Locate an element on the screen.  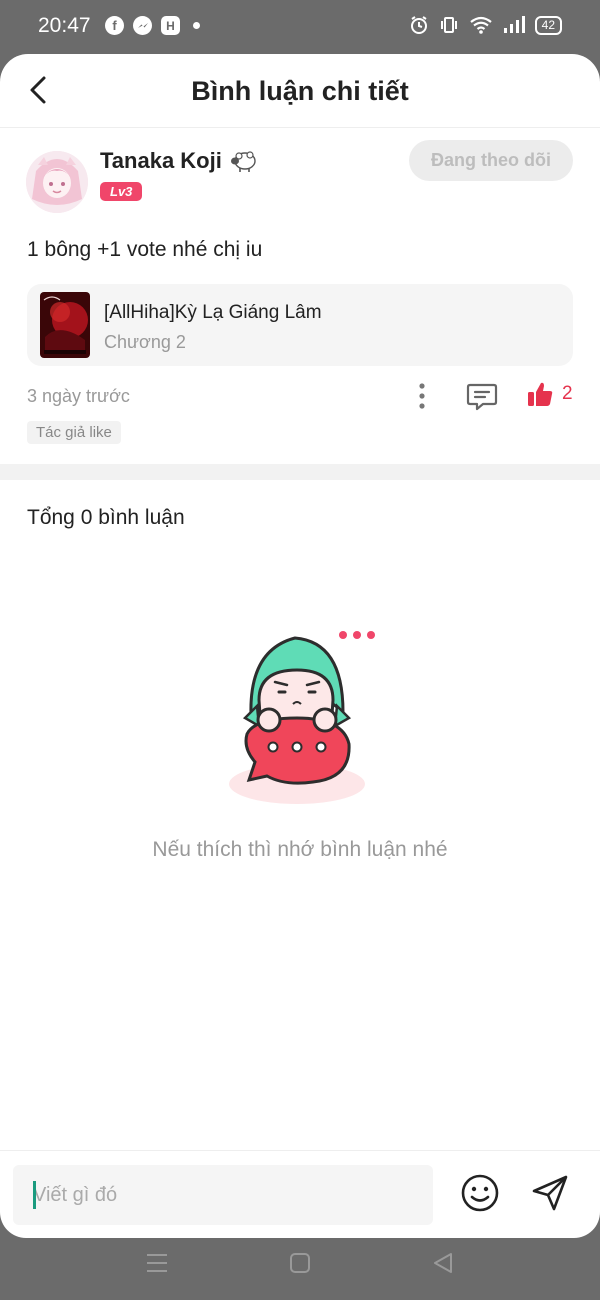
more-options-button is located at coordinates (422, 396).